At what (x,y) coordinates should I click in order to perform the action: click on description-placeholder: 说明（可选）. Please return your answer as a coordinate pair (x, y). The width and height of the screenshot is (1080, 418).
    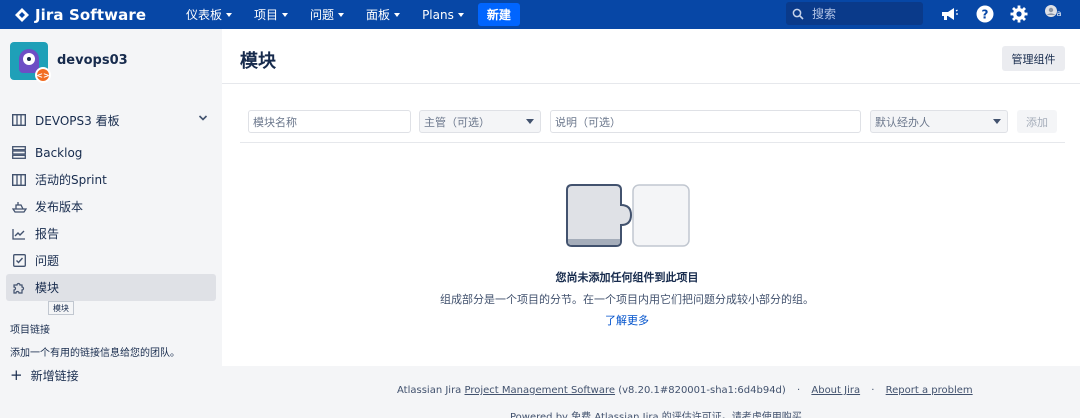
    Looking at the image, I should click on (588, 122).